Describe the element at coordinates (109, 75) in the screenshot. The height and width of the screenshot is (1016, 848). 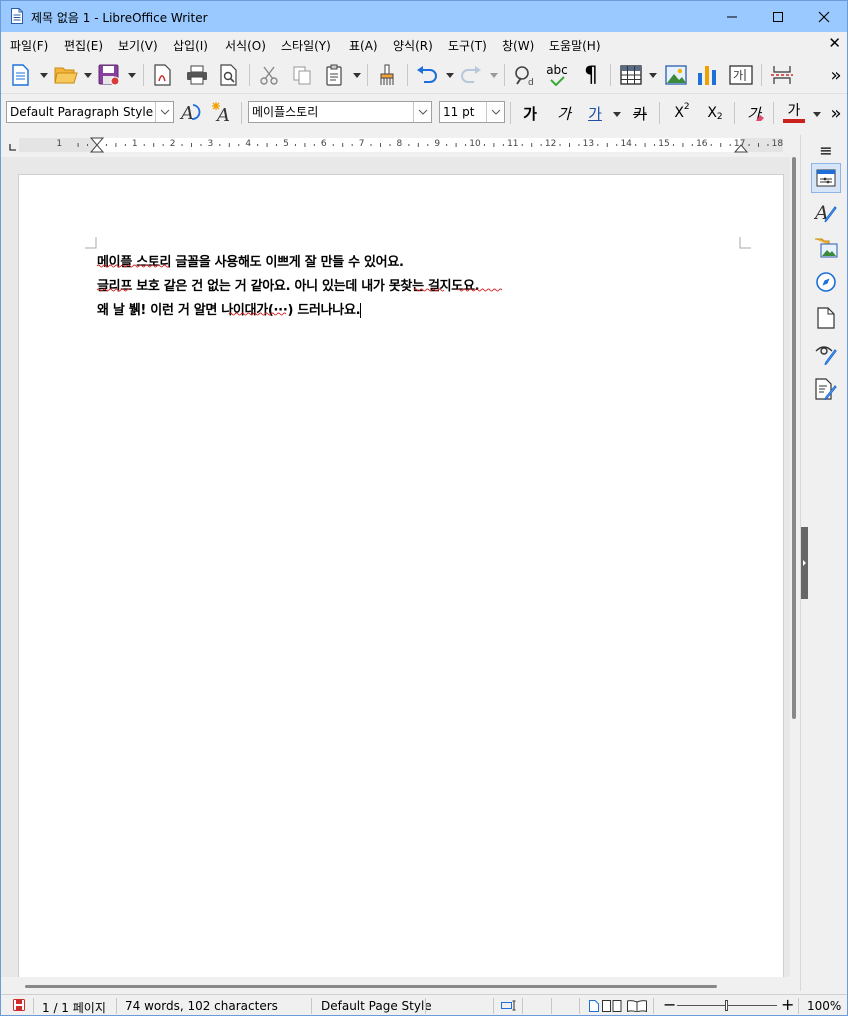
I see `save-button` at that location.